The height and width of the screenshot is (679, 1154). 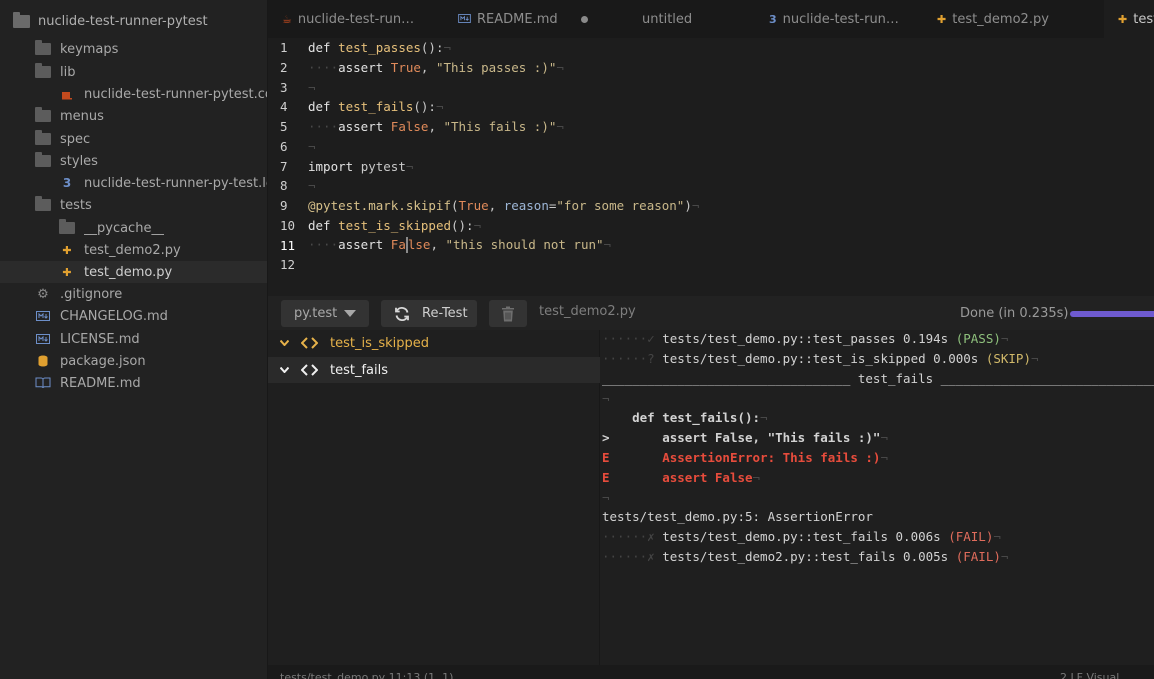 What do you see at coordinates (1000, 19) in the screenshot?
I see `tab-test-demo2: ✚ test_demo2.py` at bounding box center [1000, 19].